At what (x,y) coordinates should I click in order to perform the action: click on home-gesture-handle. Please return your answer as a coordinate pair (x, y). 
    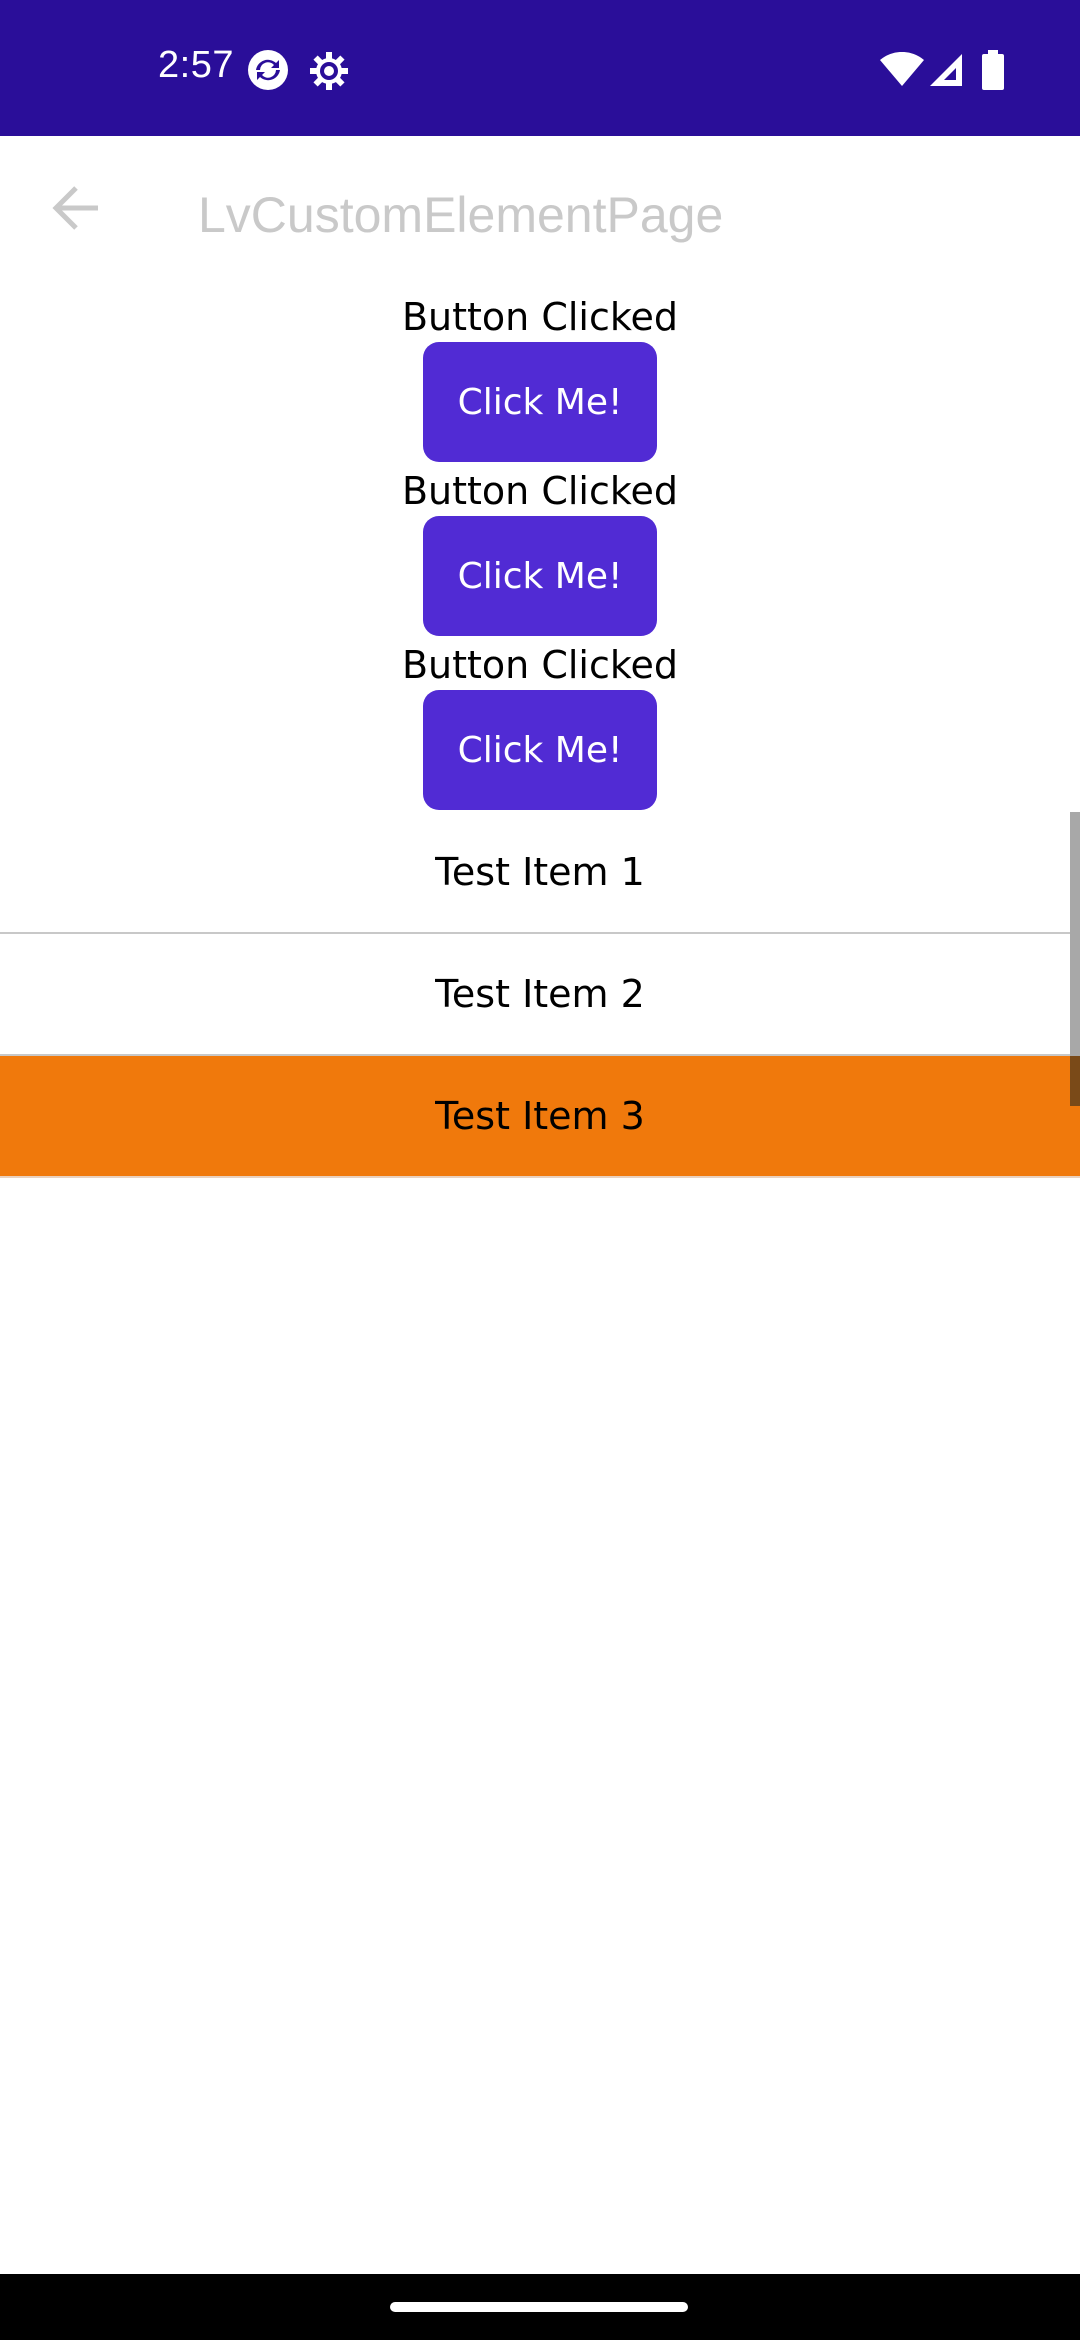
    Looking at the image, I should click on (539, 2307).